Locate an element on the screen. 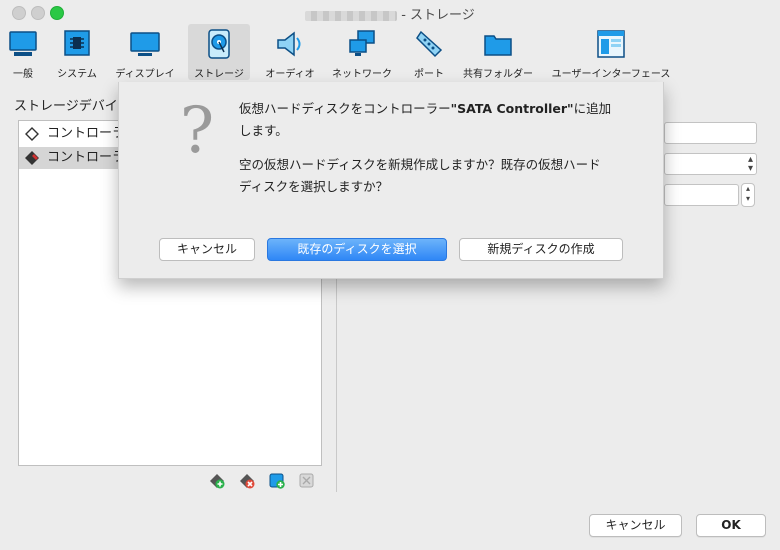 The image size is (780, 550). tab-ports: ポート is located at coordinates (429, 52).